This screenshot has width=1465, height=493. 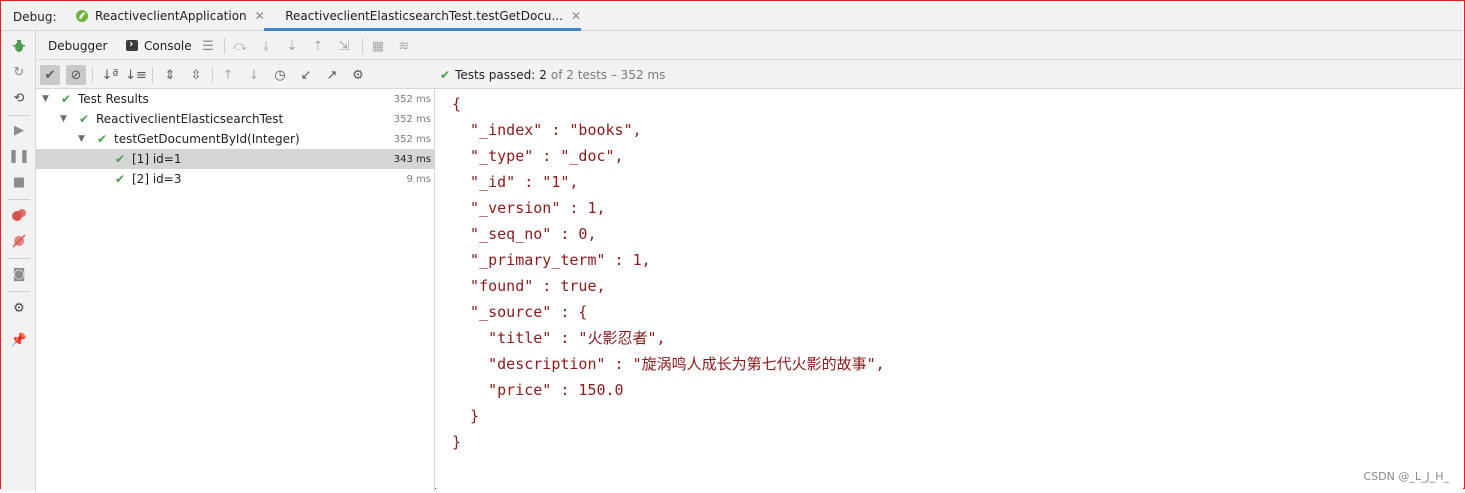 I want to click on tree-label: ReactiveclientElasticsearchTest, so click(x=190, y=119).